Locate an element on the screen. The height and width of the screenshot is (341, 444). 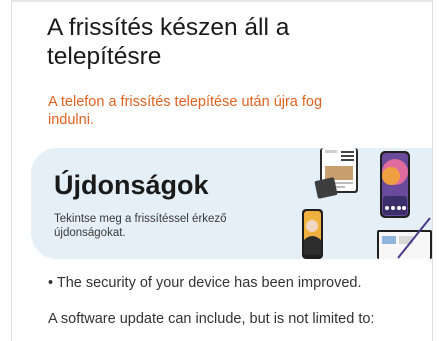
flip-phone-icon is located at coordinates (312, 234).